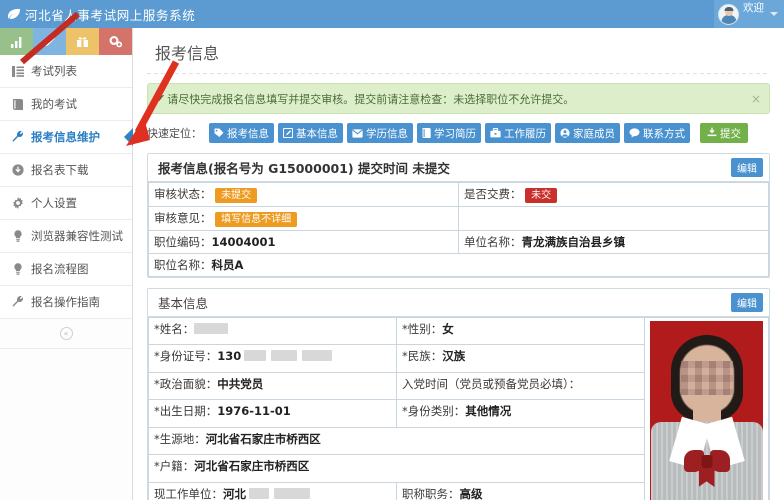  I want to click on sidebar-item-label: 浏览器兼容性测试, so click(77, 236).